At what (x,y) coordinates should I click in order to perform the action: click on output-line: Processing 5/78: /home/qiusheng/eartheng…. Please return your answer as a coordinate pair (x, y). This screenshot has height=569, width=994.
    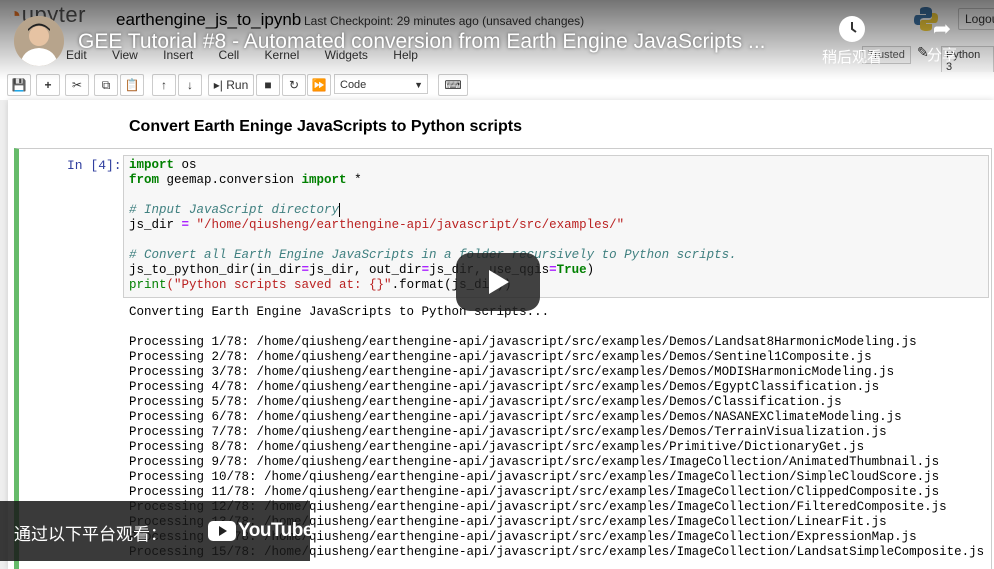
    Looking at the image, I should click on (485, 402).